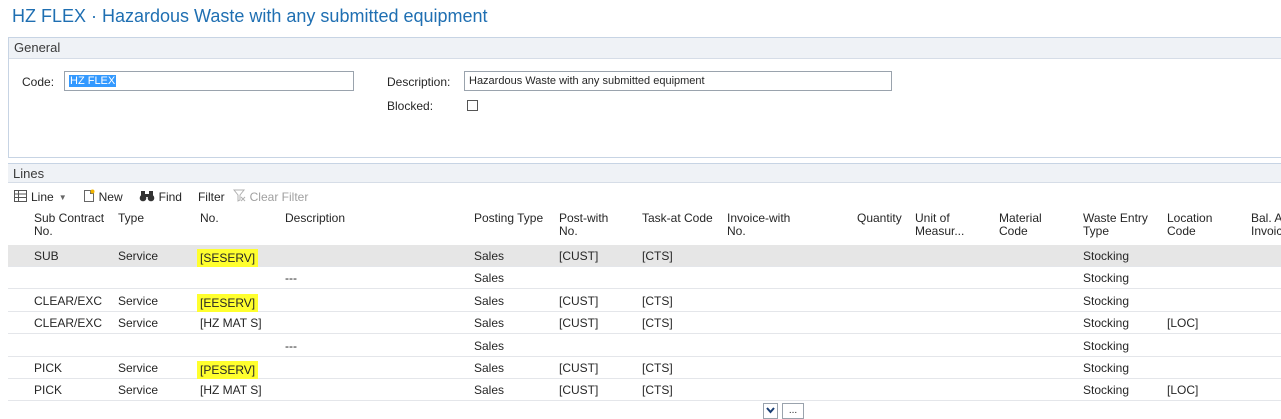 The height and width of the screenshot is (419, 1281). I want to click on grid-icon, so click(20, 197).